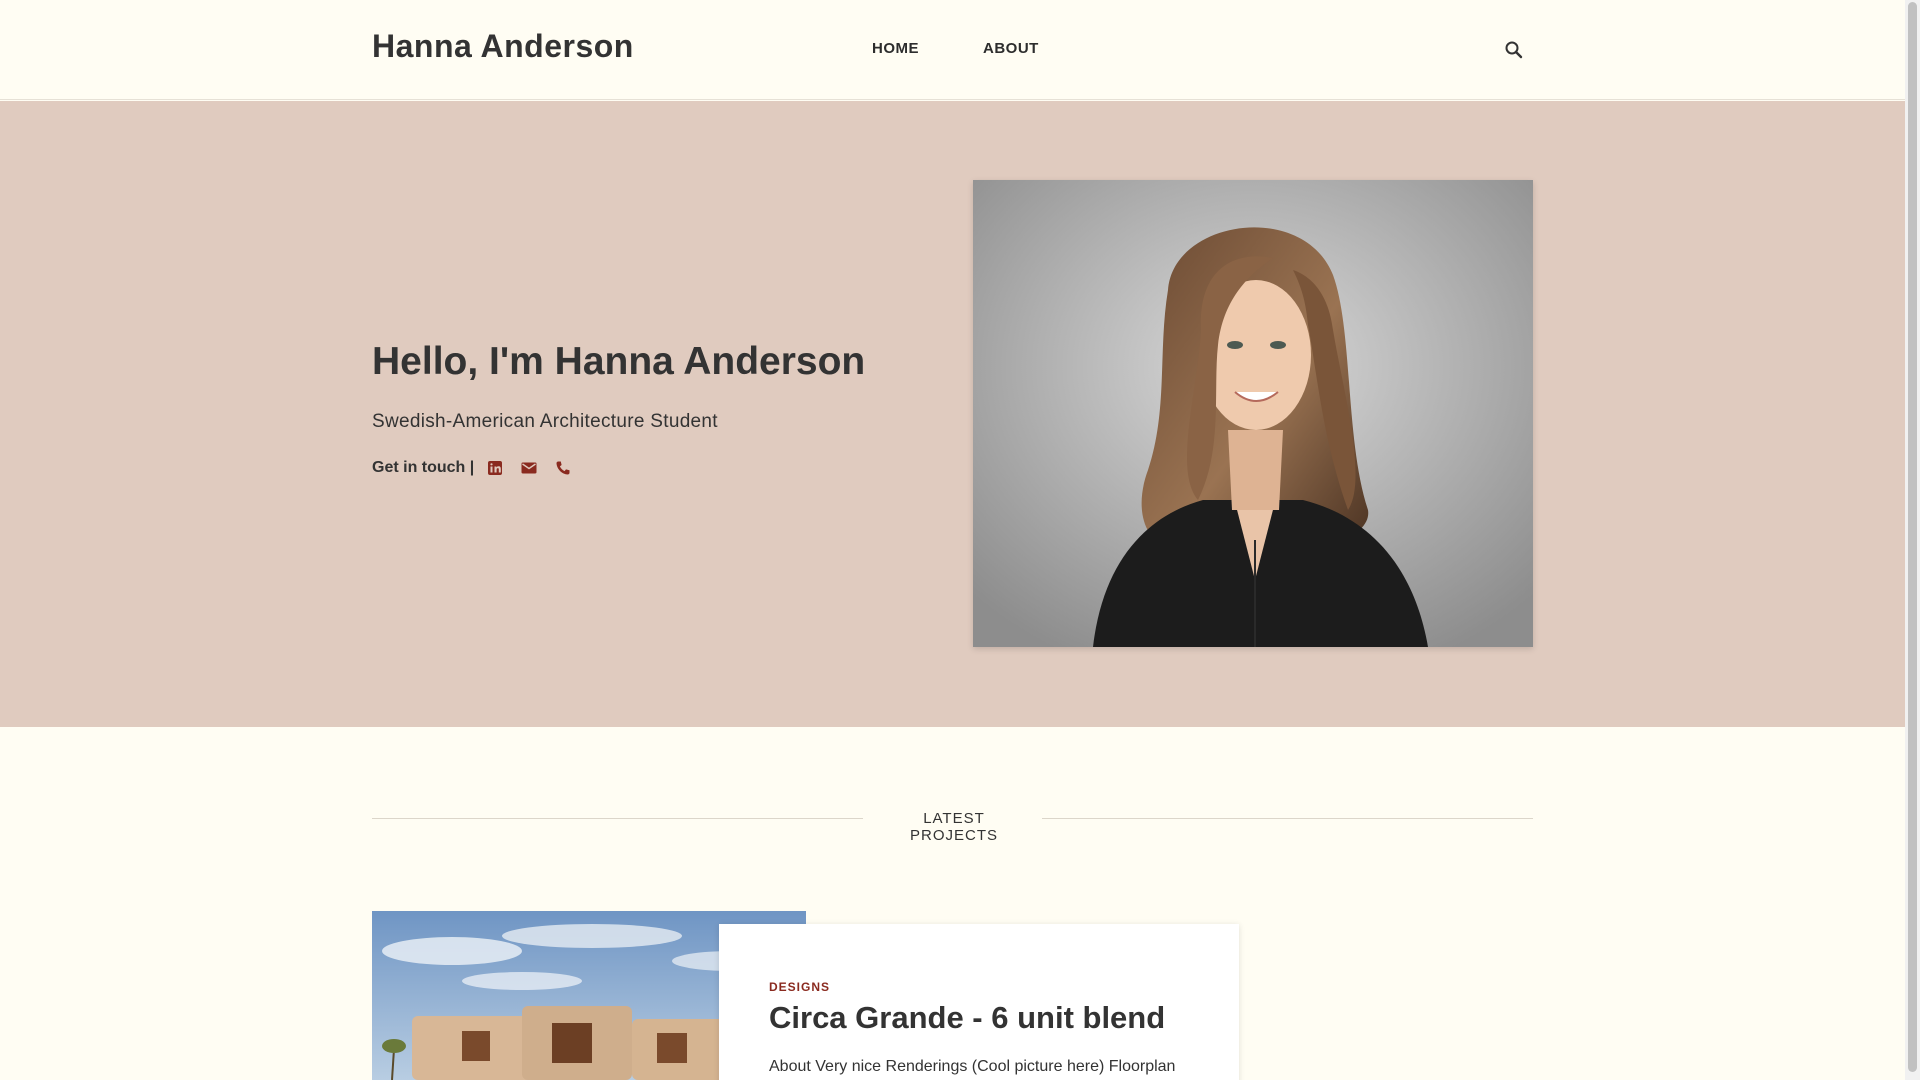  What do you see at coordinates (710, 361) in the screenshot?
I see `hero-name: Hanna Anderson` at bounding box center [710, 361].